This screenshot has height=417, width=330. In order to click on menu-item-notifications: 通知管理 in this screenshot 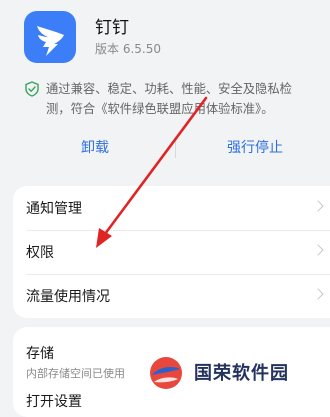, I will do `click(171, 208)`.